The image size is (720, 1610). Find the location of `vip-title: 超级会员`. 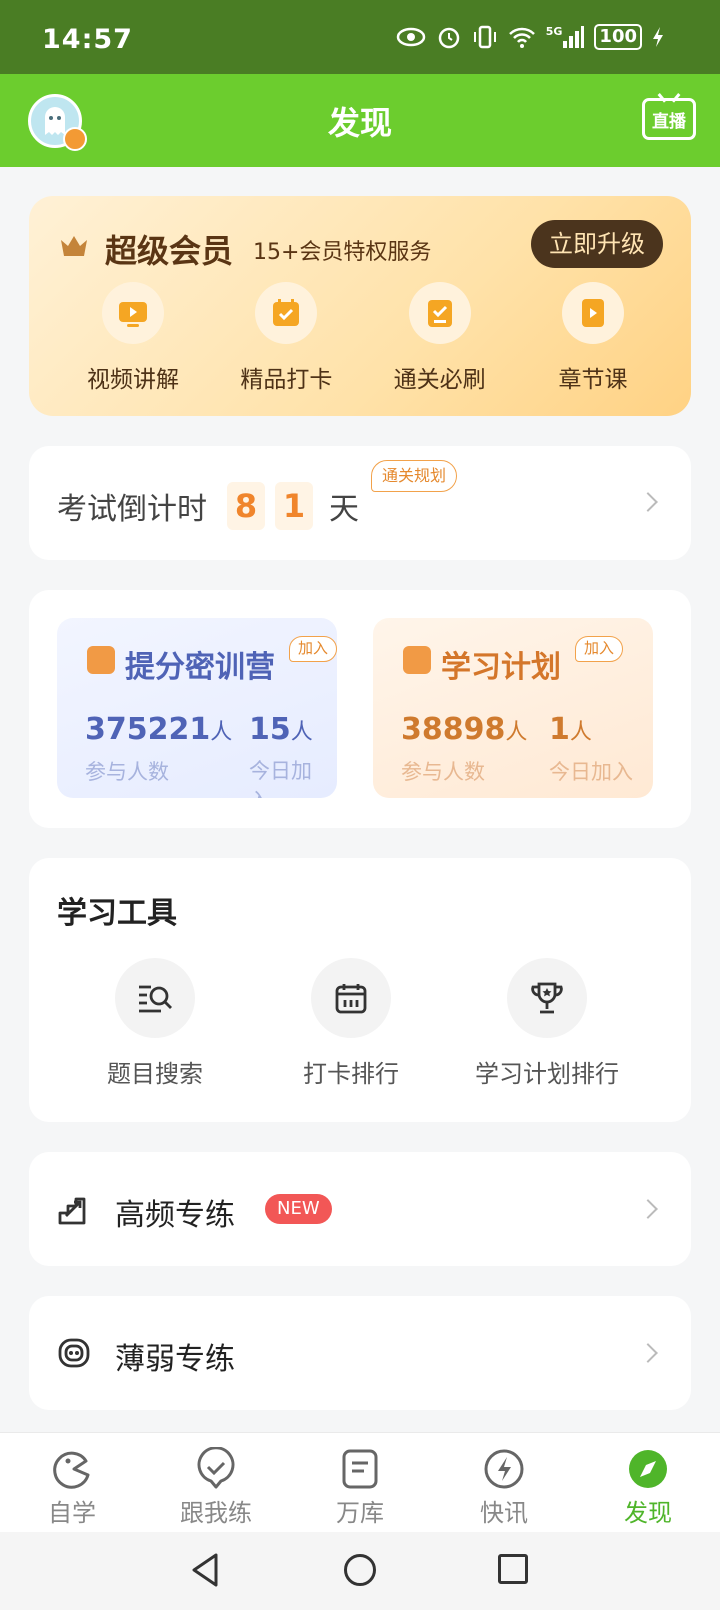

vip-title: 超级会员 is located at coordinates (169, 251).